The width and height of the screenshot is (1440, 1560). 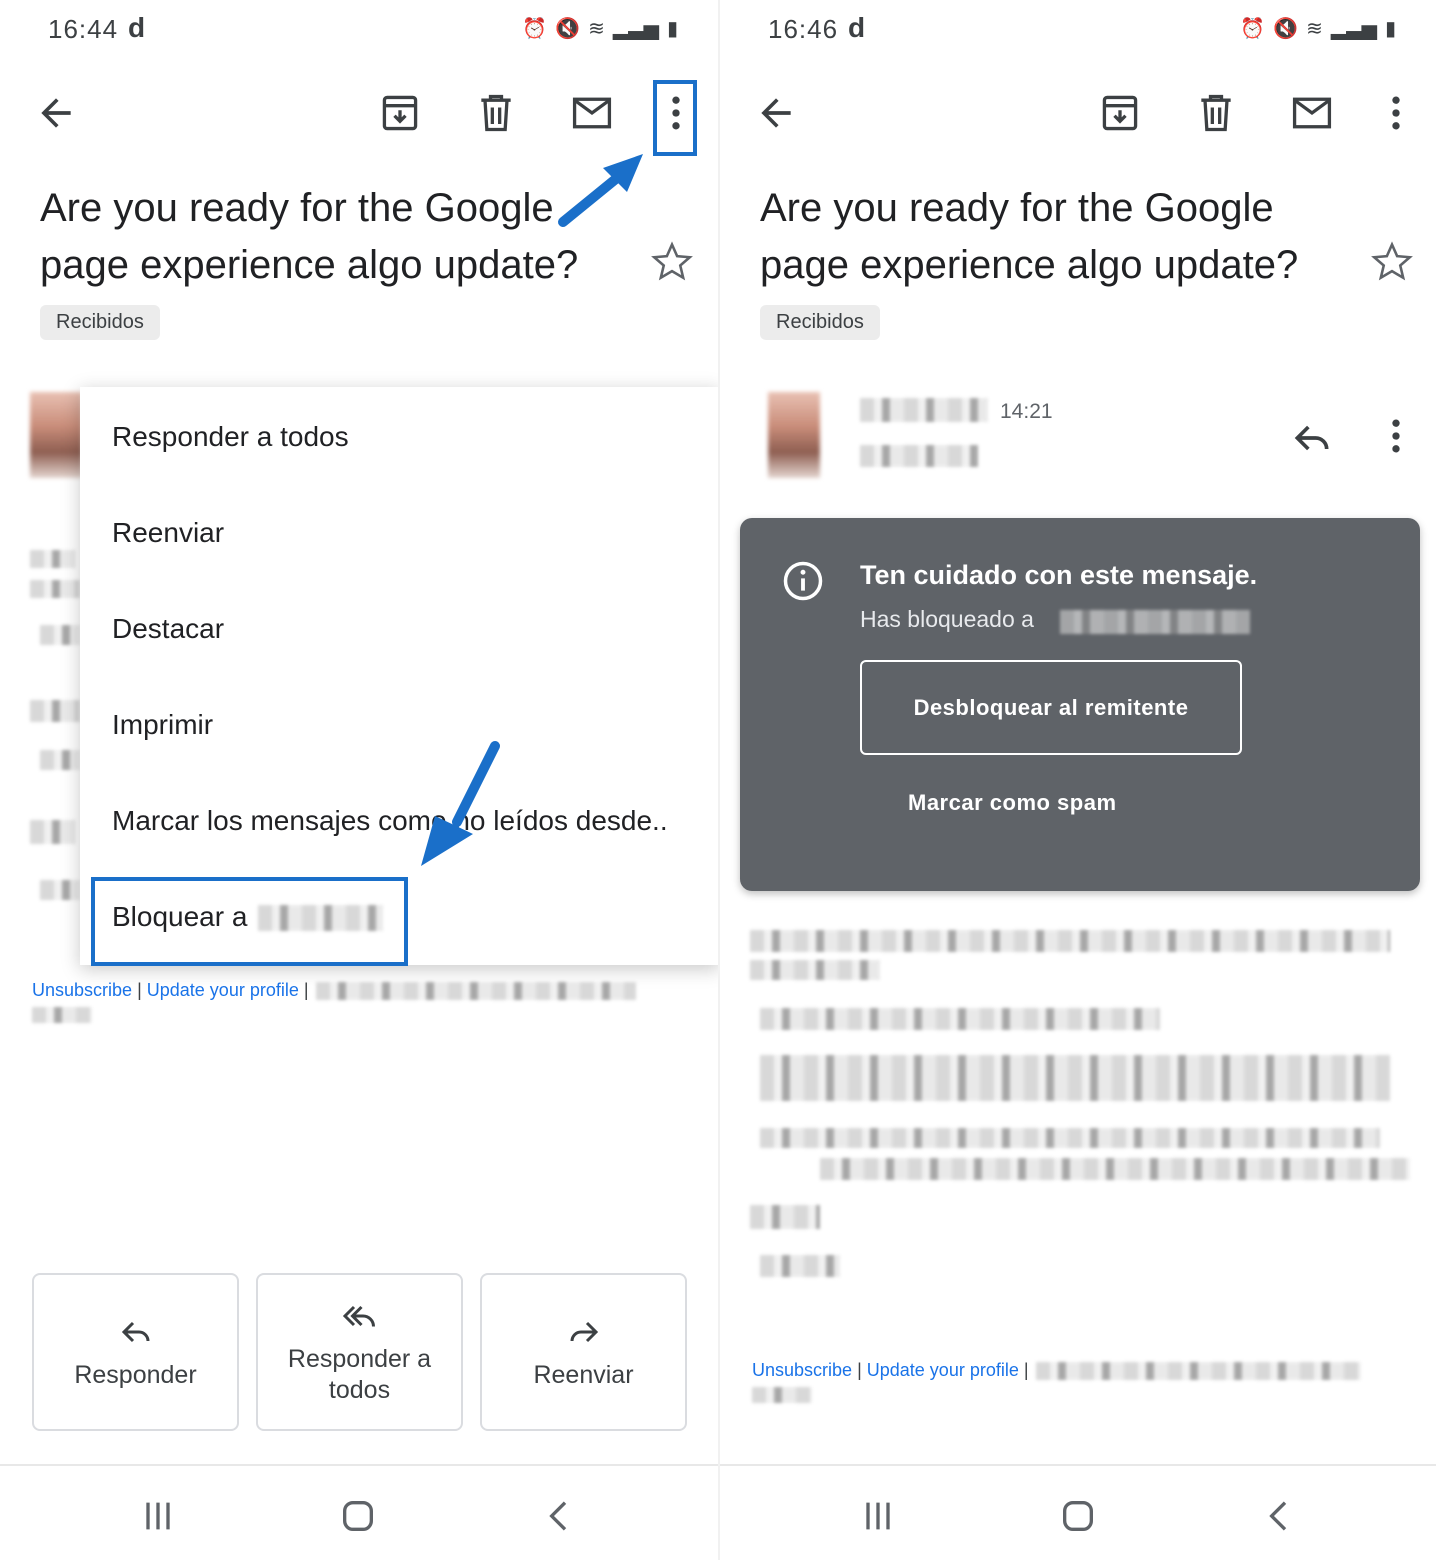 What do you see at coordinates (168, 533) in the screenshot?
I see `menu-item-forward: Reenviar` at bounding box center [168, 533].